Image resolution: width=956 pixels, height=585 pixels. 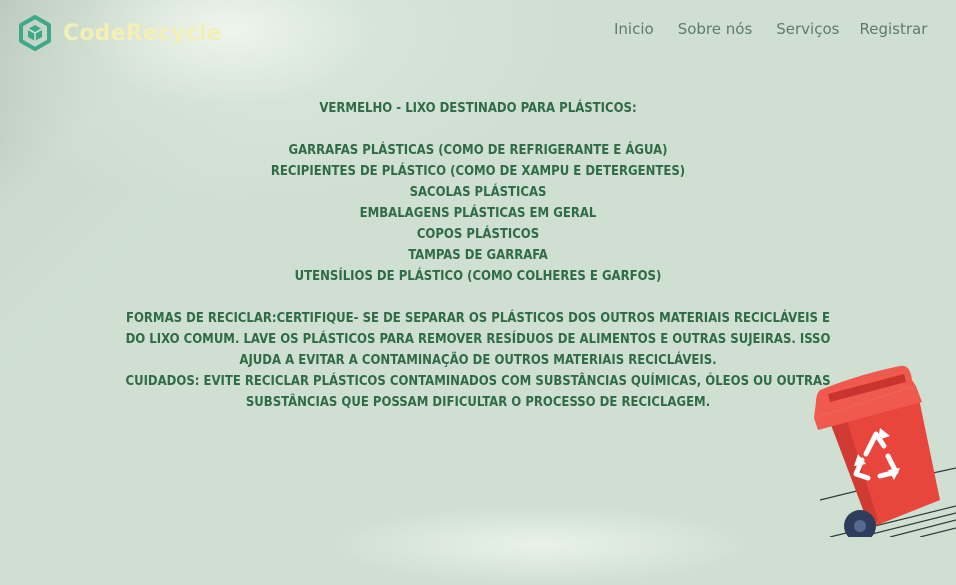 I want to click on recycle-cube-icon, so click(x=35, y=33).